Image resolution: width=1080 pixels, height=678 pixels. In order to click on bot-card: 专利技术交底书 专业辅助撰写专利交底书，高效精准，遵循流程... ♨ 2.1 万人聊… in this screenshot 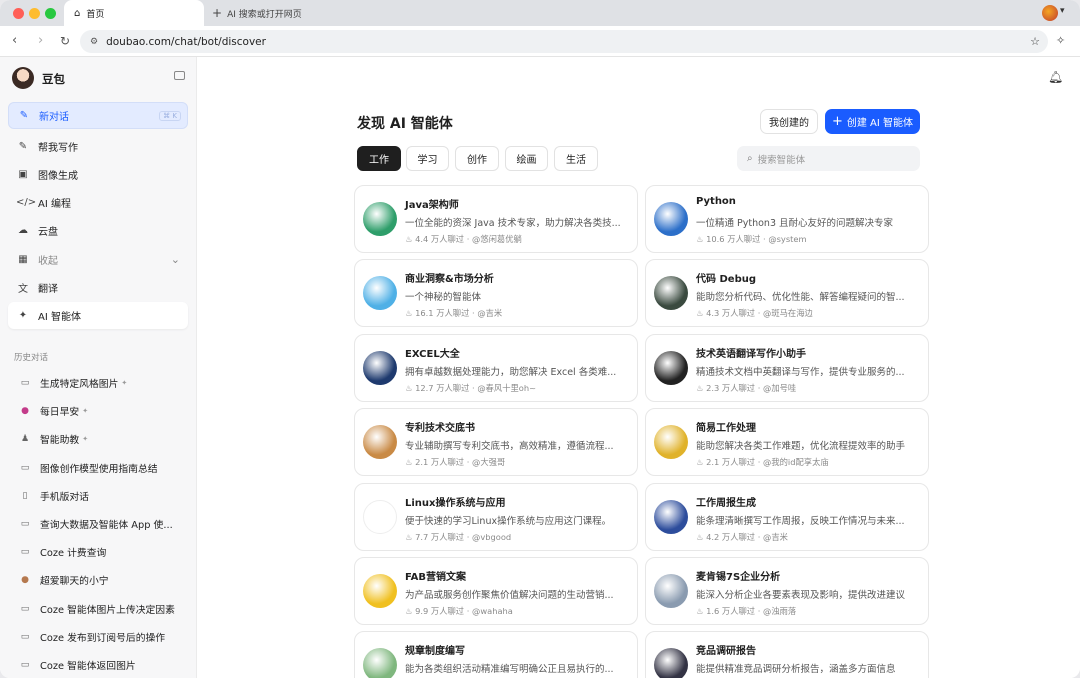, I will do `click(496, 442)`.